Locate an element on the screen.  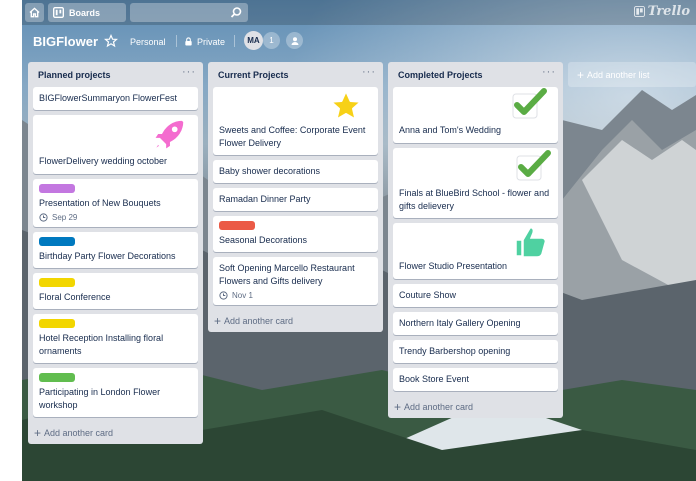
card: Trendy Barbershop opening is located at coordinates (475, 351).